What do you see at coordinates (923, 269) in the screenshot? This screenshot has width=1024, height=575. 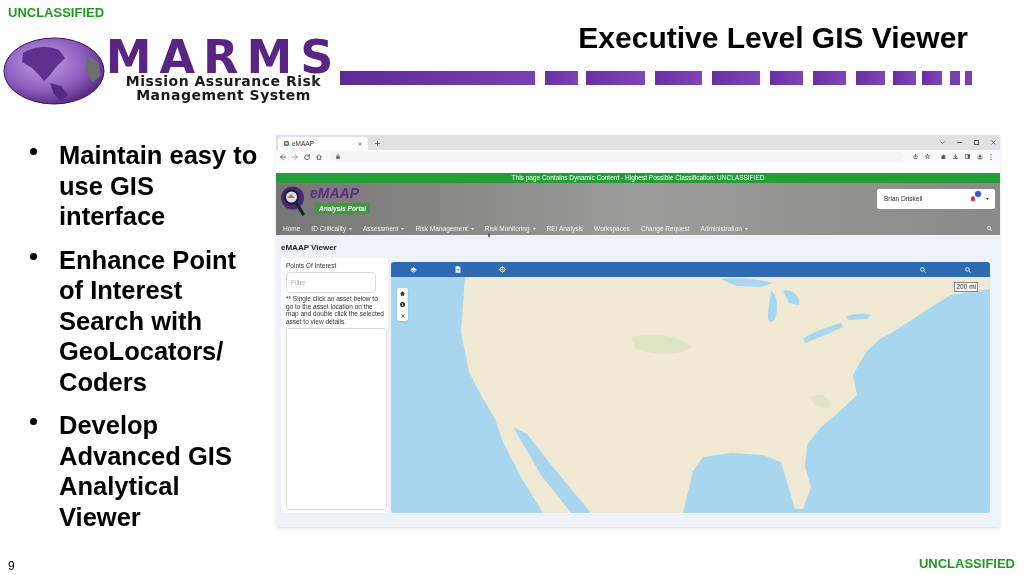 I see `zoom-icon` at bounding box center [923, 269].